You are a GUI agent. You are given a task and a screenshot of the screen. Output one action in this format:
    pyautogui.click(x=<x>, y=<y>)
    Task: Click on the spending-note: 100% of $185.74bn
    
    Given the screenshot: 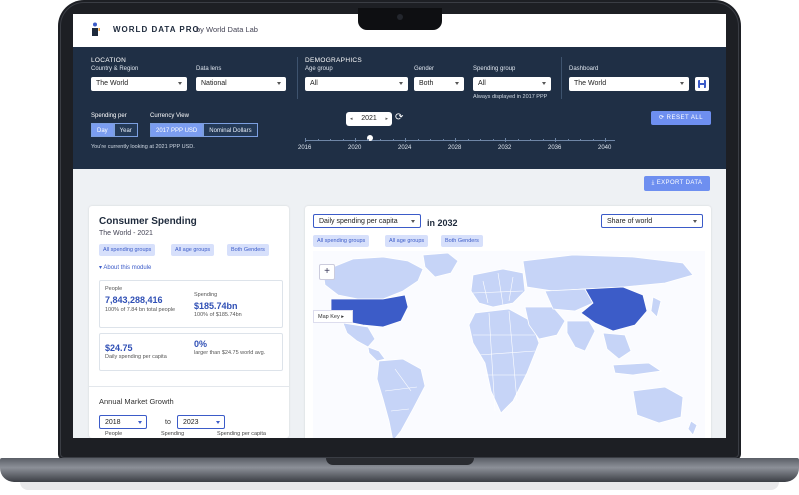 What is the action you would take?
    pyautogui.click(x=218, y=315)
    